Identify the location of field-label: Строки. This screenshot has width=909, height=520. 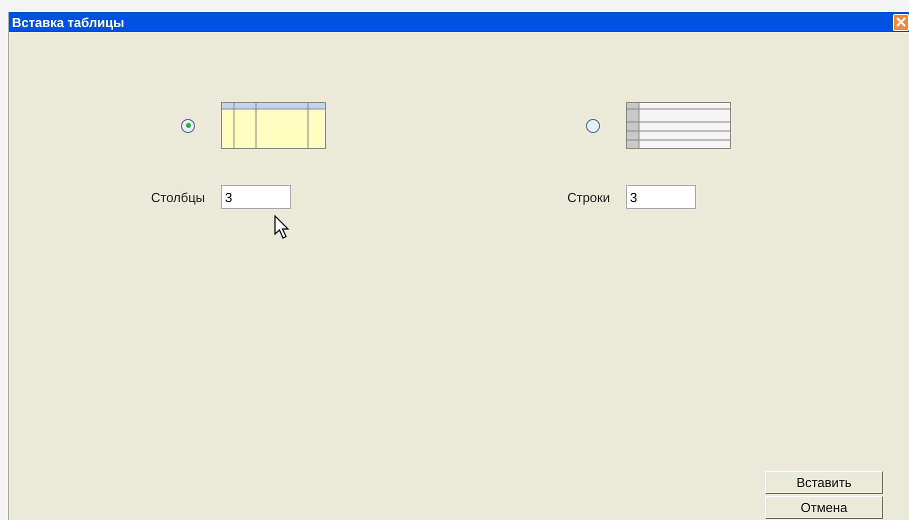
(588, 197).